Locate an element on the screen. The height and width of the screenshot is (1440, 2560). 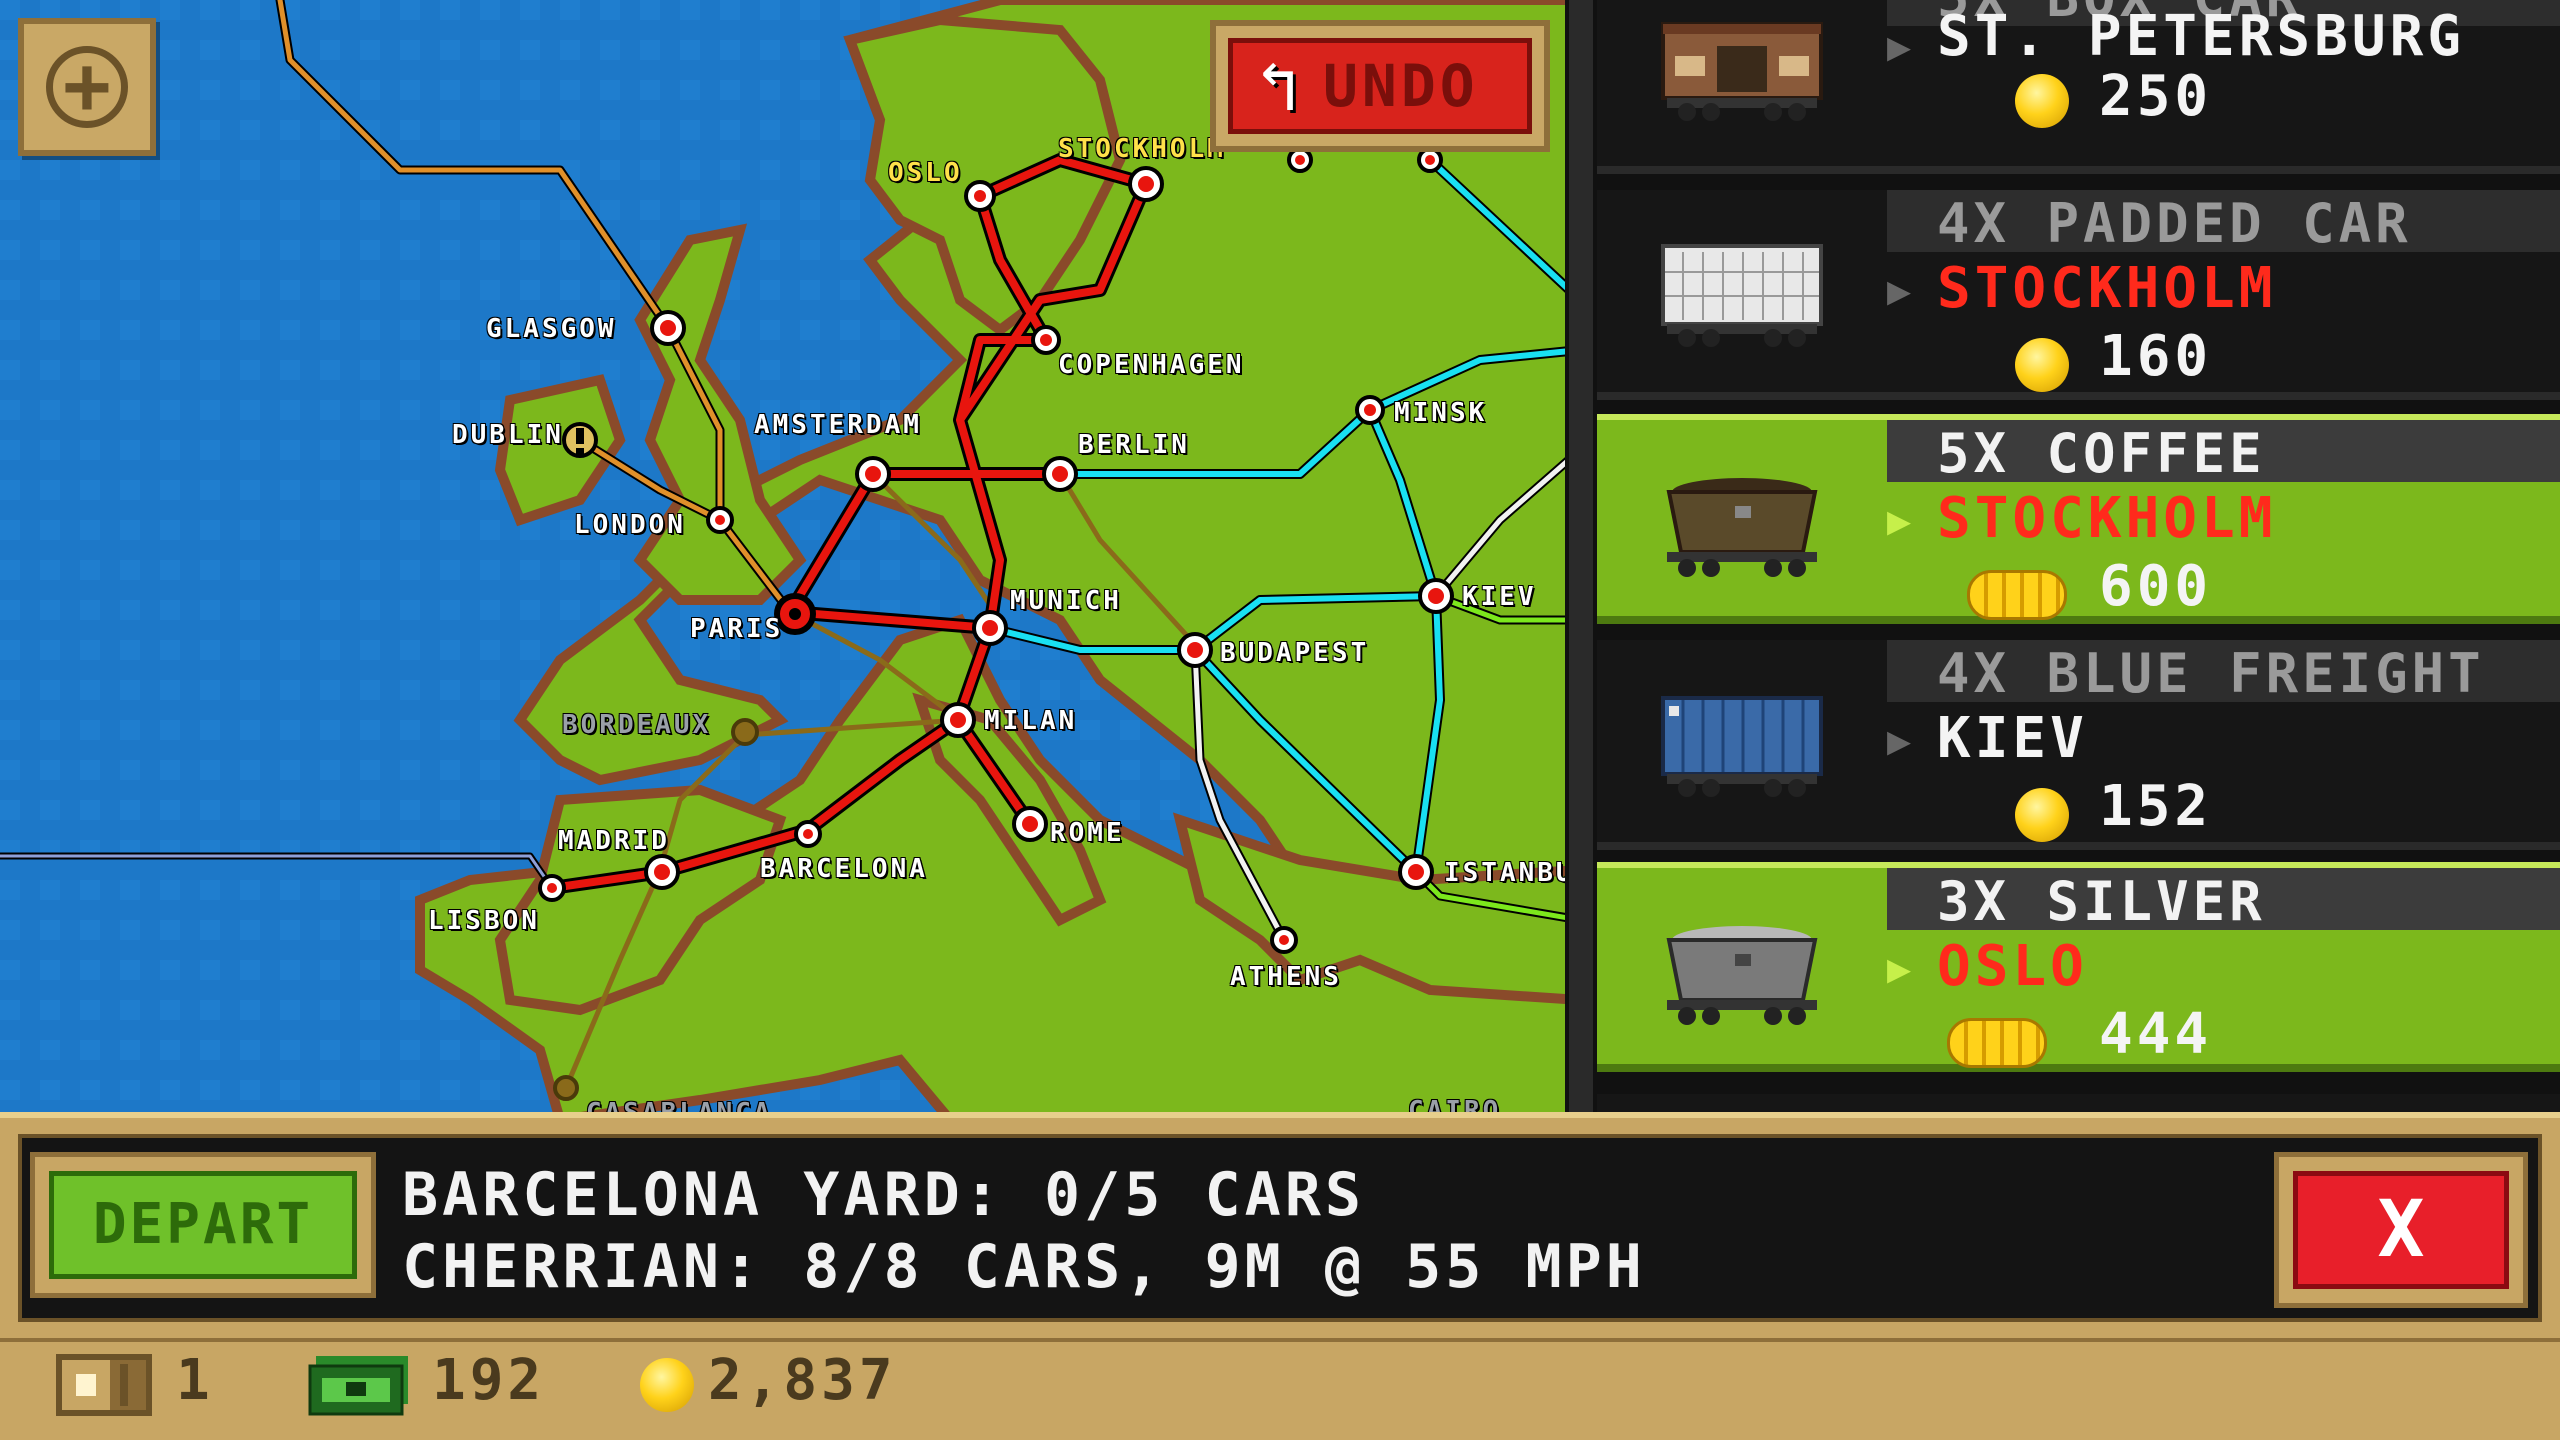
cargo-qty: 3X SILVER is located at coordinates (2101, 901).